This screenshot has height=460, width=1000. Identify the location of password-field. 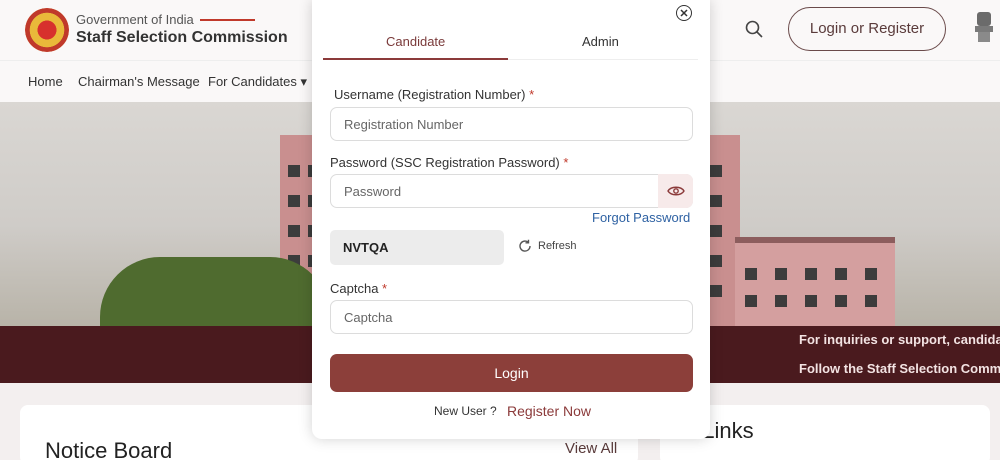
(511, 191).